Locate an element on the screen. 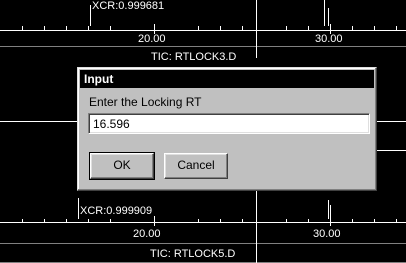 This screenshot has height=263, width=406. ok-button: OK is located at coordinates (122, 166).